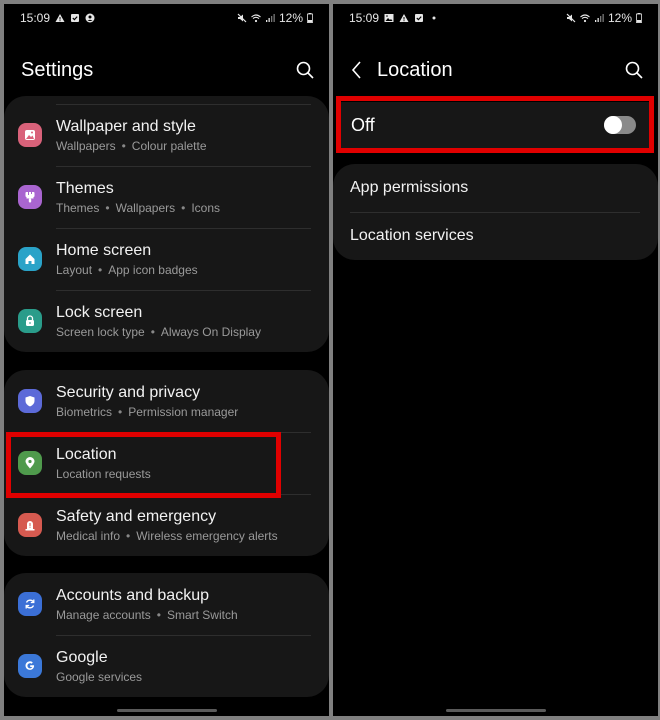 The height and width of the screenshot is (720, 660). What do you see at coordinates (30, 197) in the screenshot?
I see `brush-icon` at bounding box center [30, 197].